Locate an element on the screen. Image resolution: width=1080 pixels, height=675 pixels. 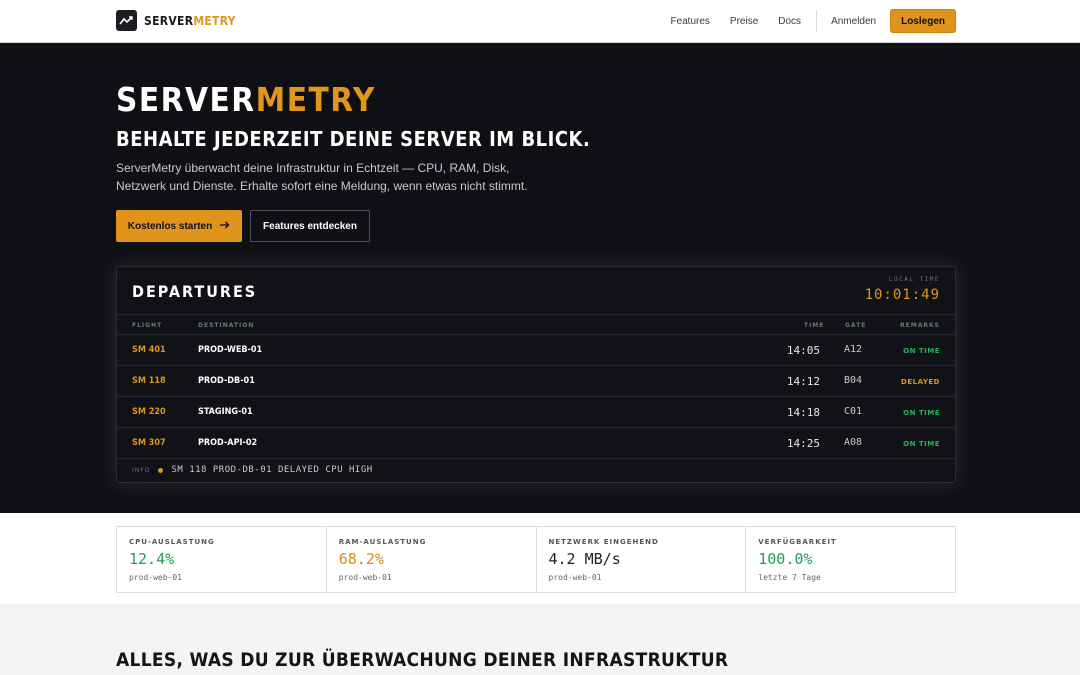
stat-label: RAM-AUSLASTUNG is located at coordinates (382, 542).